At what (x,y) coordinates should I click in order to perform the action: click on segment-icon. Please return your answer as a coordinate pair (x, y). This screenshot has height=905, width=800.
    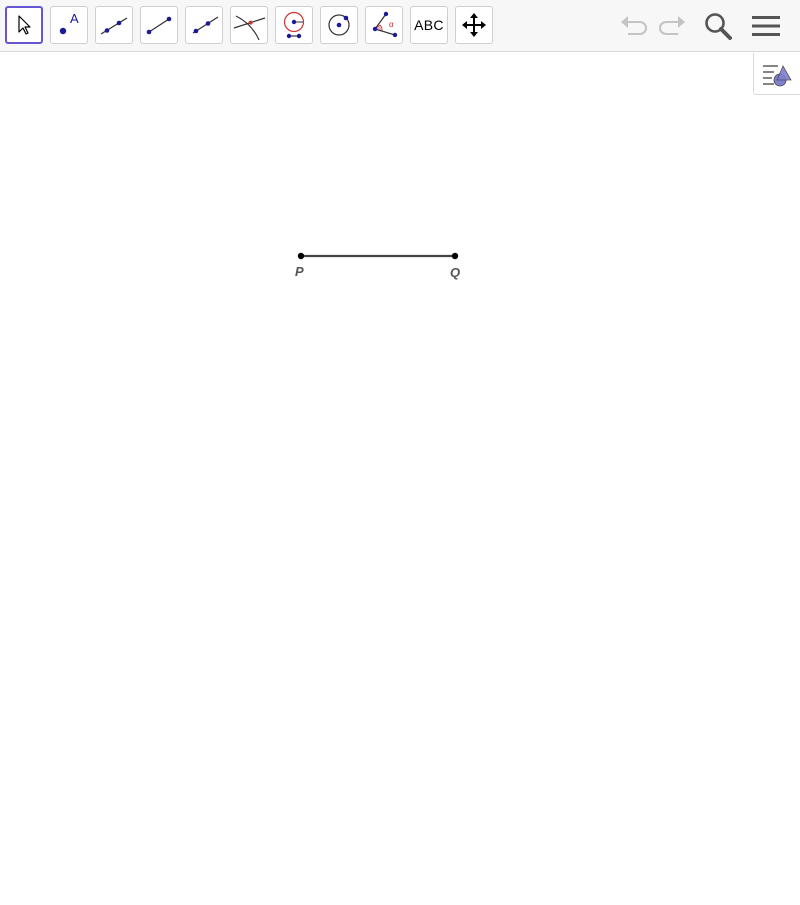
    Looking at the image, I should click on (159, 25).